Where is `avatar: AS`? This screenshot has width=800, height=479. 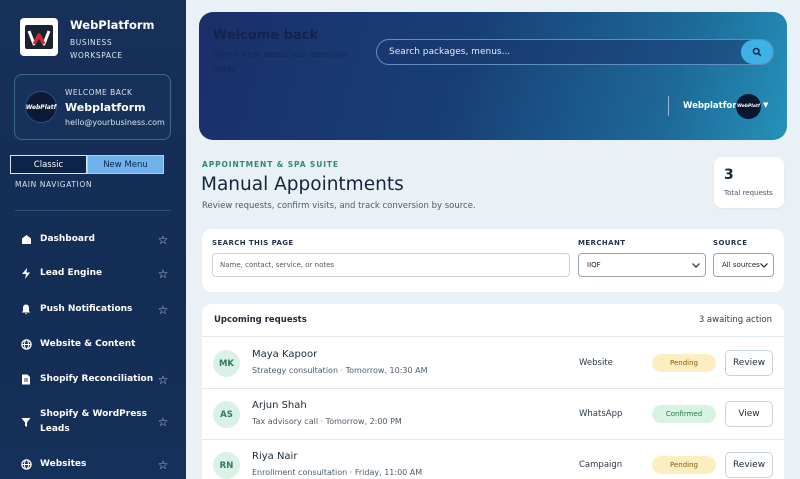
avatar: AS is located at coordinates (226, 414).